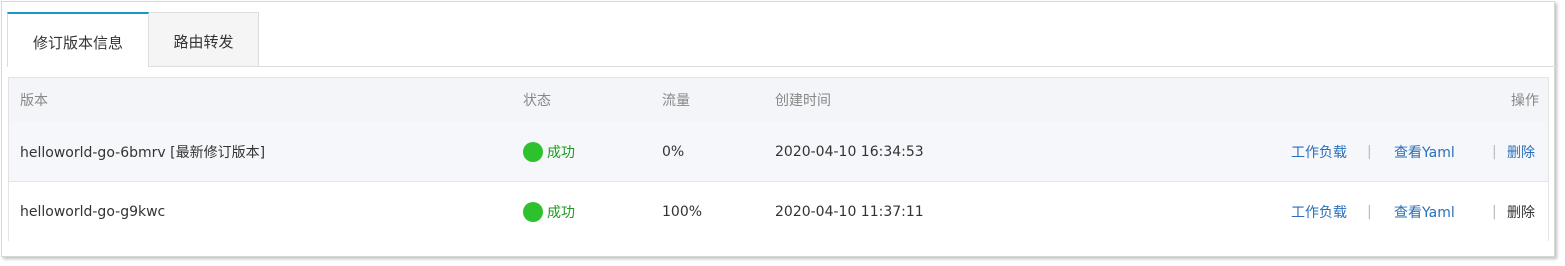  Describe the element at coordinates (849, 211) in the screenshot. I see `created-time: 2020-04-10 11:37:11` at that location.